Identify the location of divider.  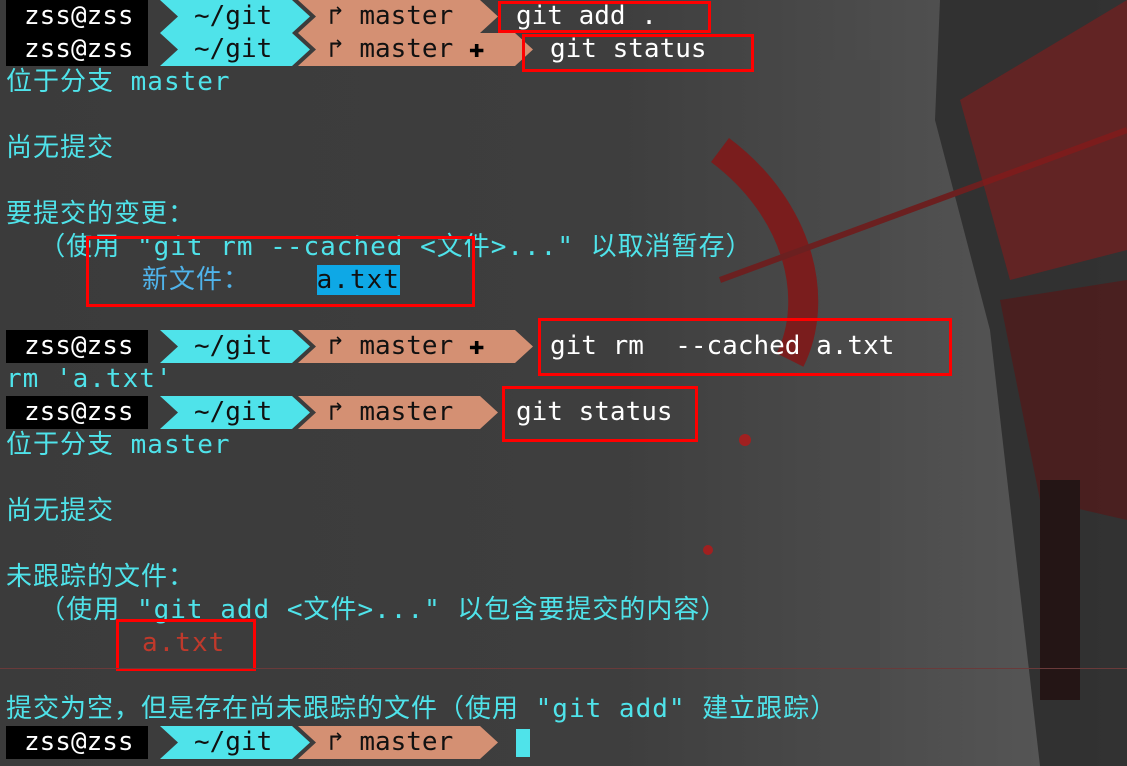
(563, 668).